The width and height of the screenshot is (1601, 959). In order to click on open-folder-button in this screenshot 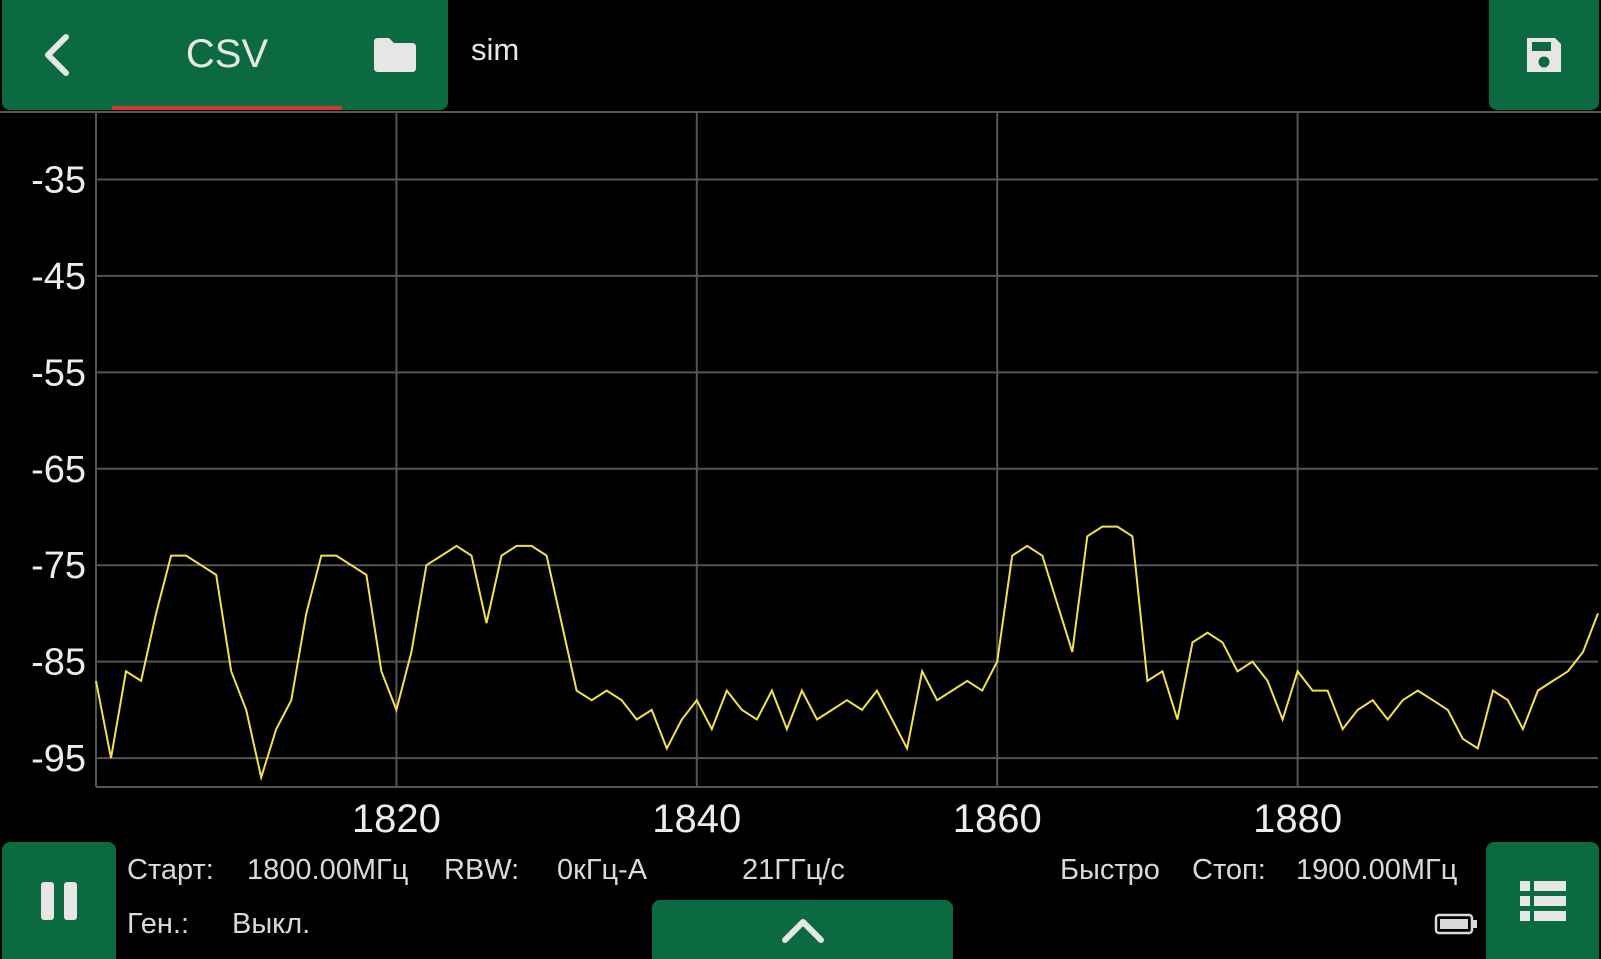, I will do `click(395, 55)`.